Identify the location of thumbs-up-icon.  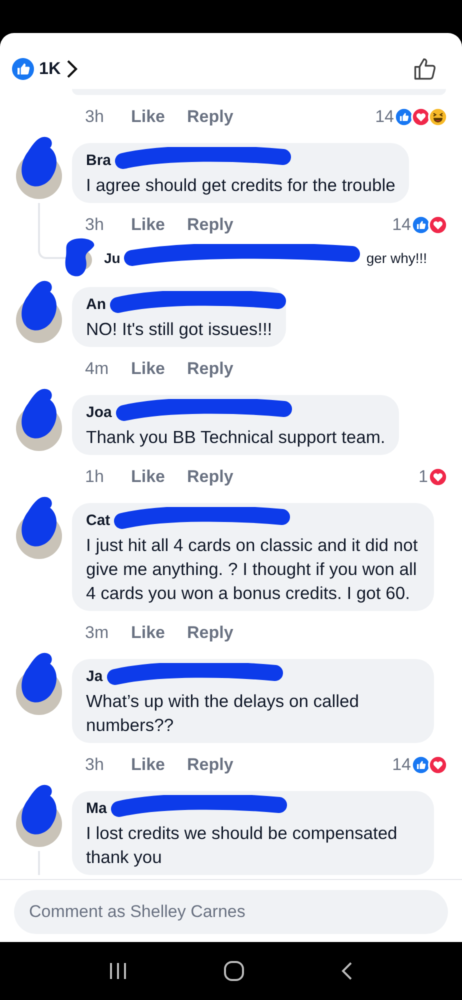
(425, 69).